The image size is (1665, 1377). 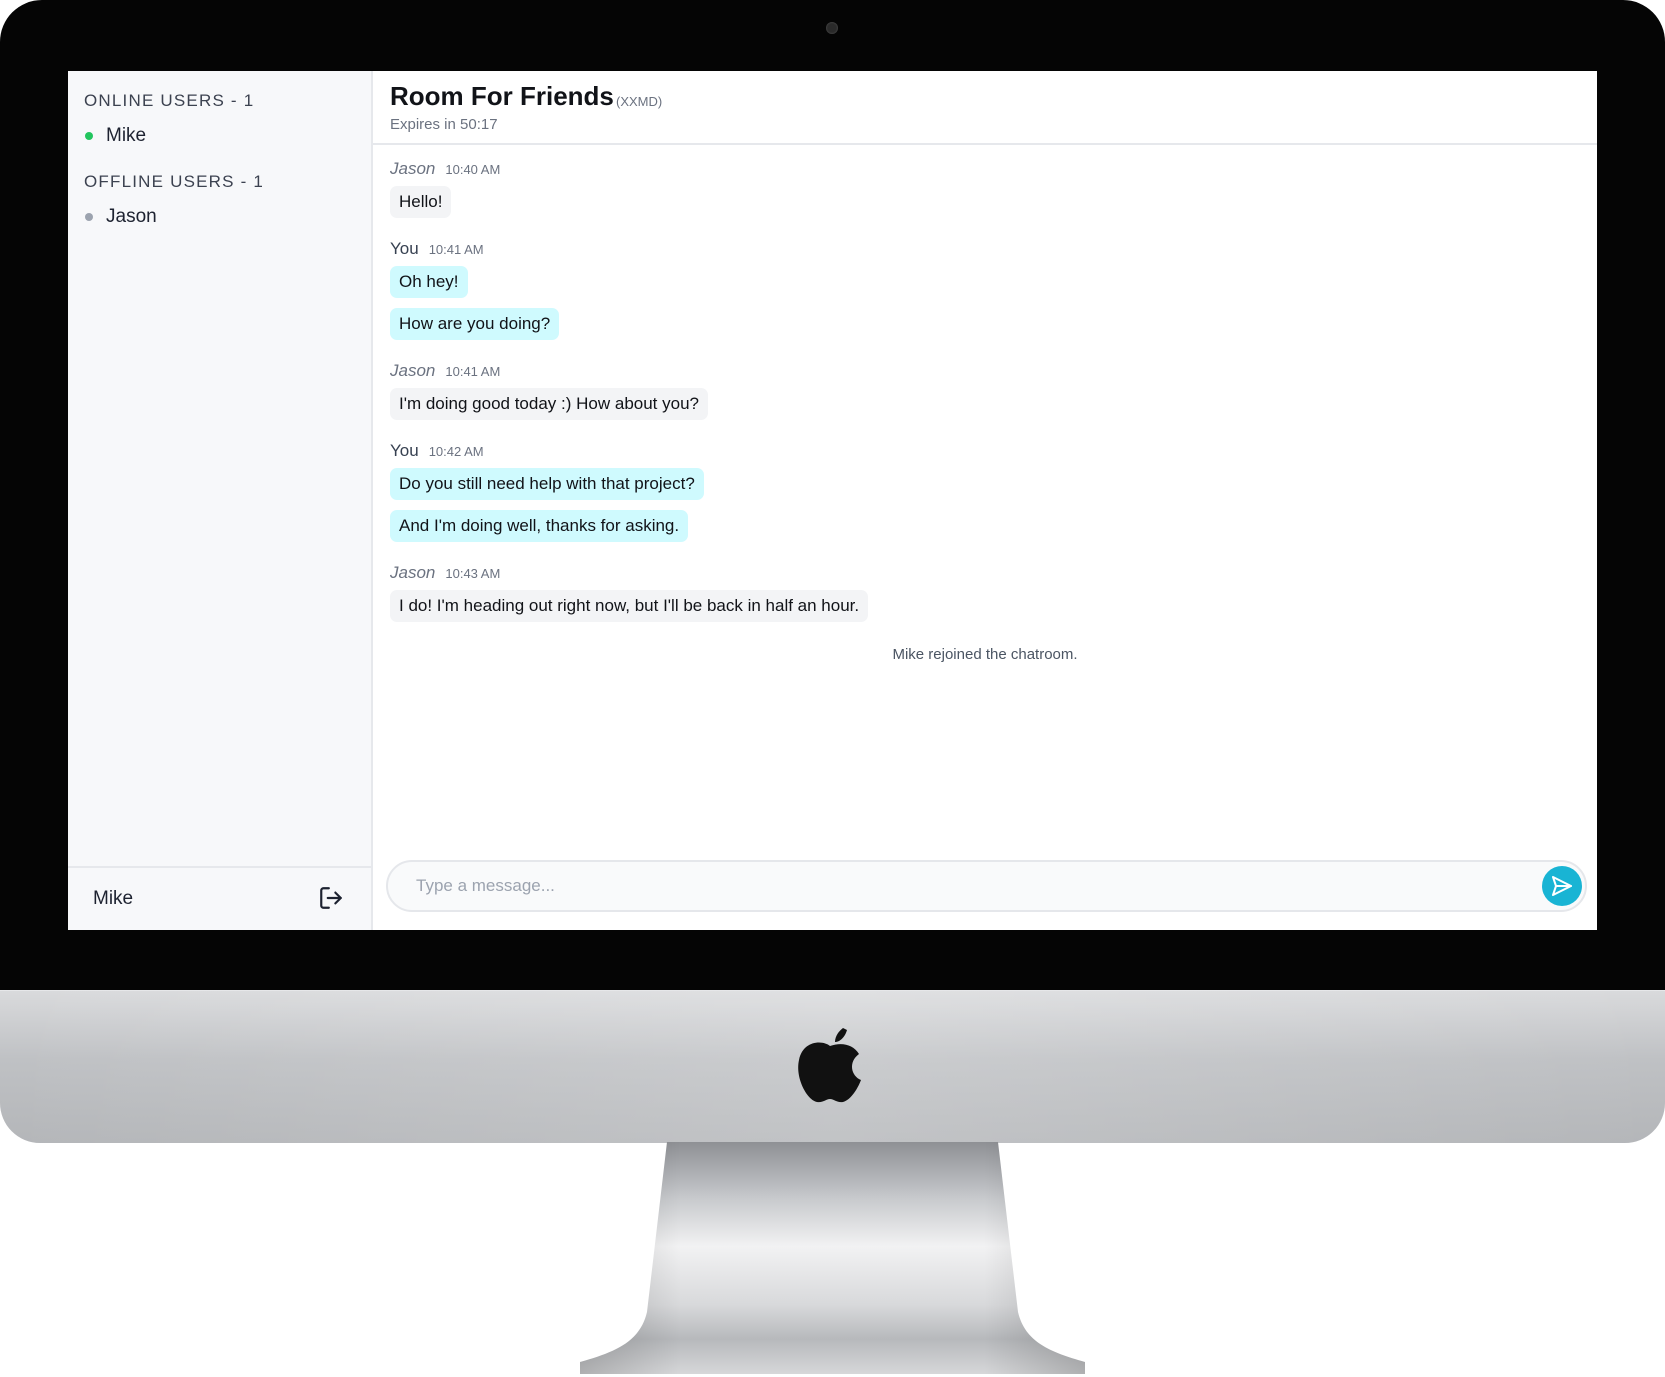 I want to click on message-bubble: I'm doing good today :) How about you?, so click(x=549, y=404).